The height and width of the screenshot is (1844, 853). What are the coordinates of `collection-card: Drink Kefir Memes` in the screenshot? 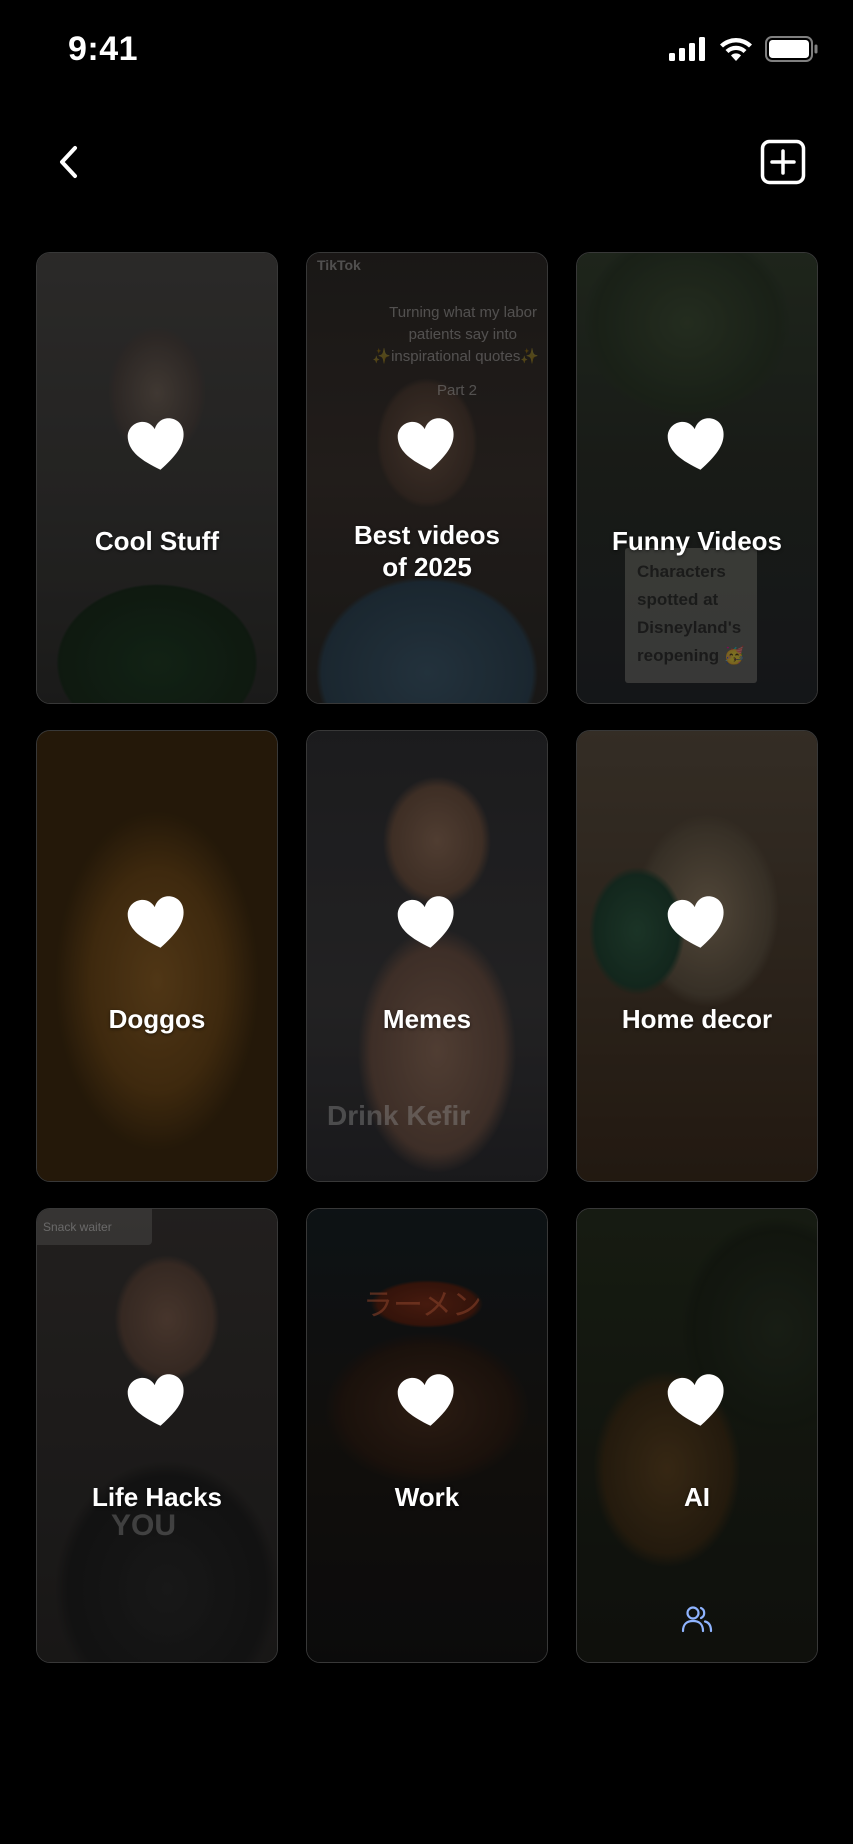 It's located at (427, 956).